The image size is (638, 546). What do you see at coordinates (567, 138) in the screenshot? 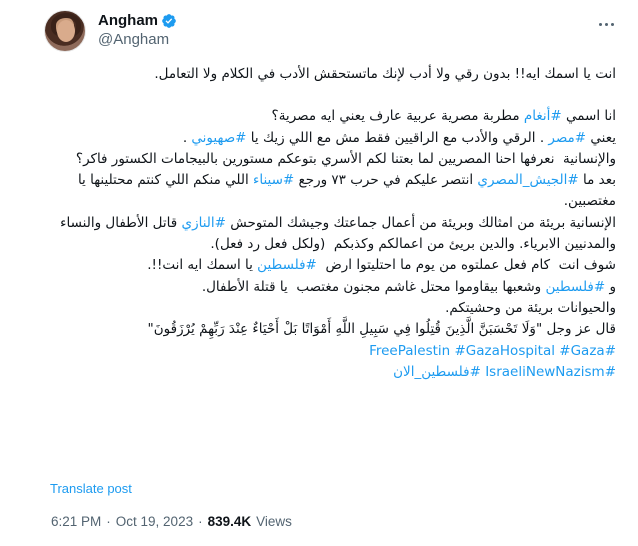
I see `hashtag-link: #مصر` at bounding box center [567, 138].